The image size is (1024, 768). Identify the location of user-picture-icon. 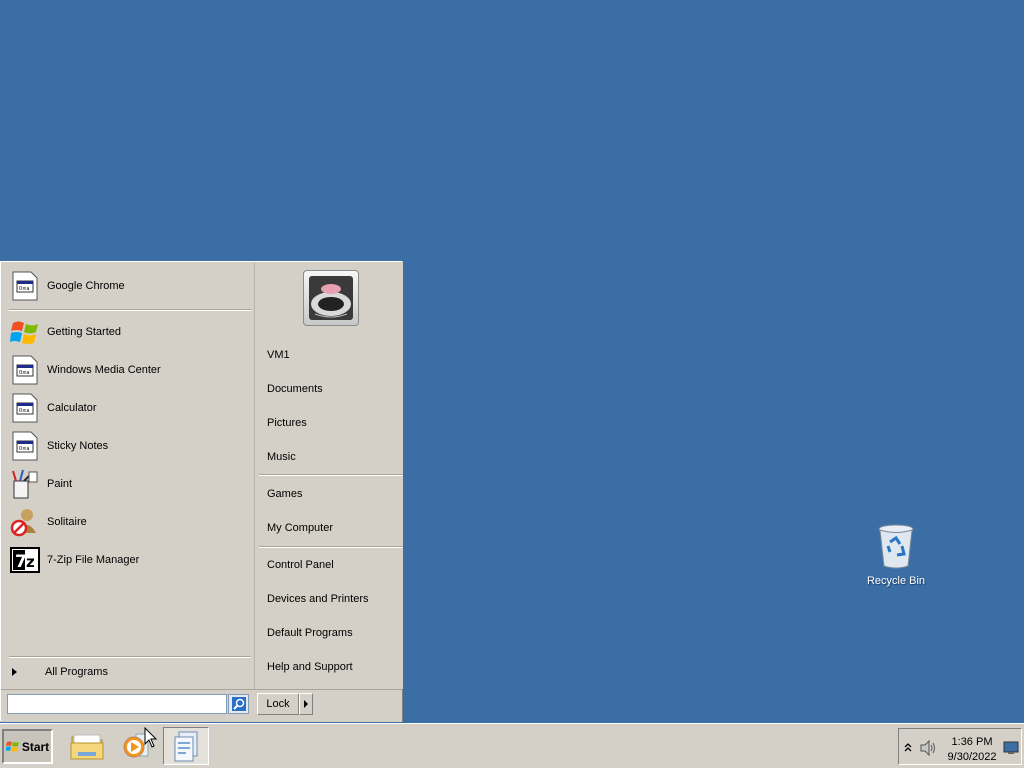
(331, 298).